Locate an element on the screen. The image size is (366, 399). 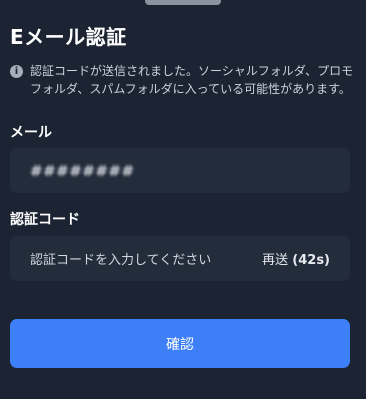
drag-handle is located at coordinates (183, 2).